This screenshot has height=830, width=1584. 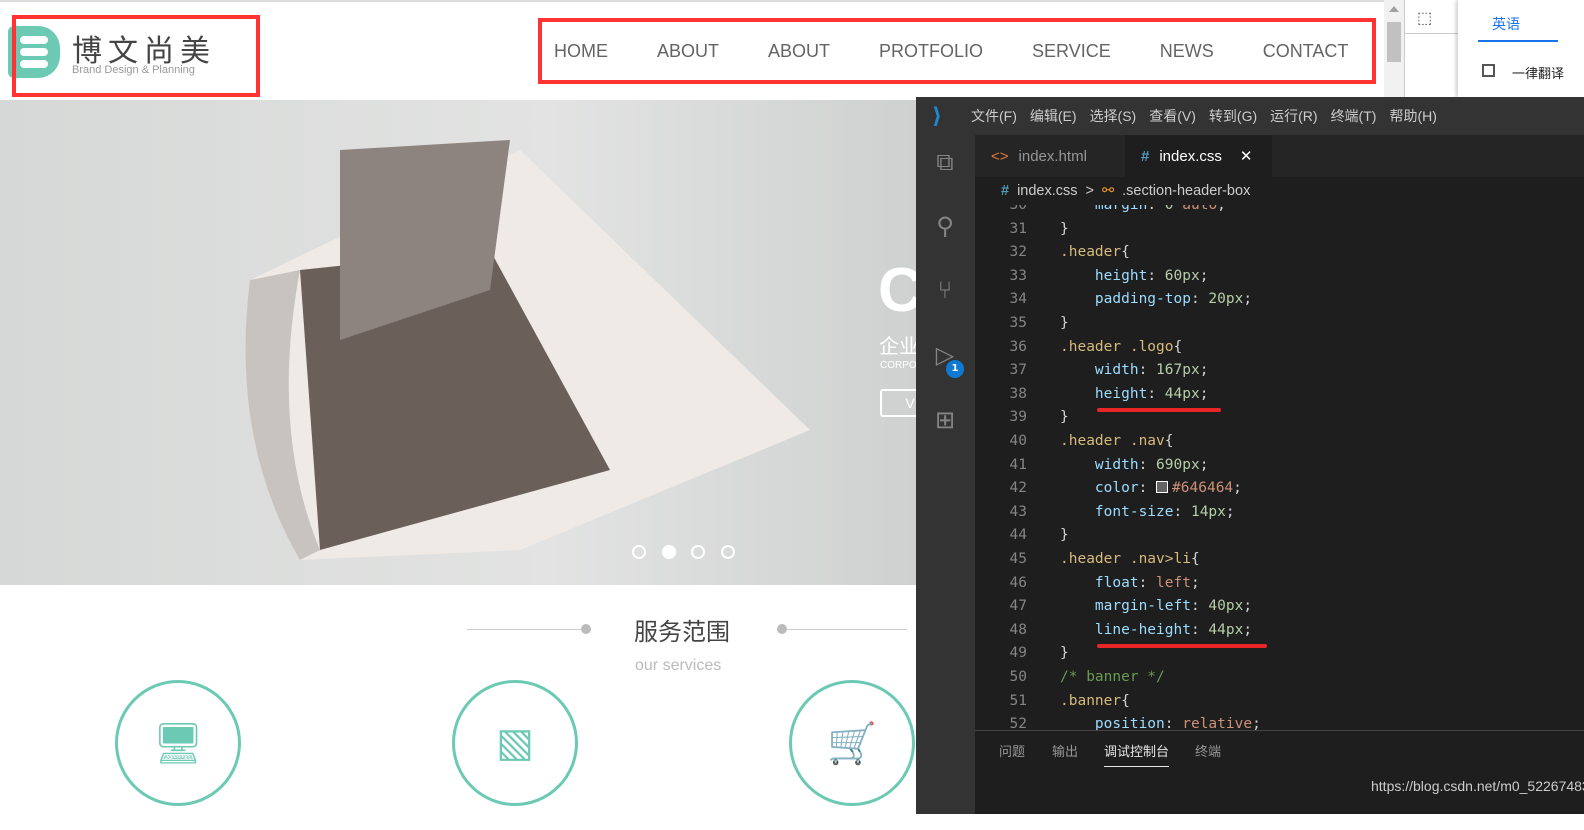 What do you see at coordinates (1506, 24) in the screenshot?
I see `language-tab: 英语` at bounding box center [1506, 24].